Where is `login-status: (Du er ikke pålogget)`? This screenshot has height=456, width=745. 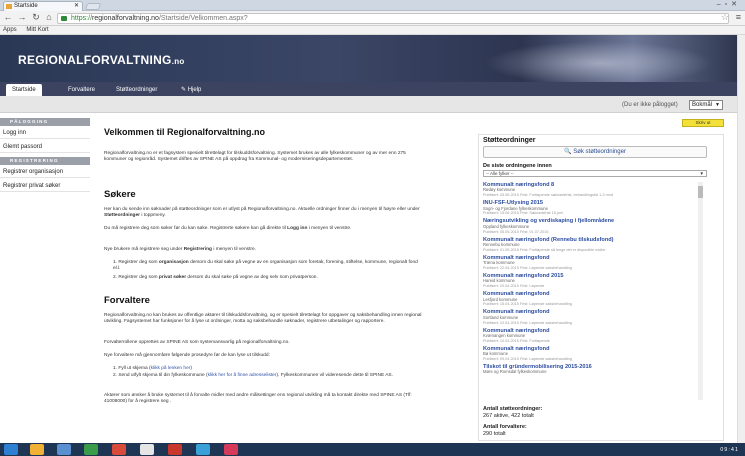
login-status: (Du er ikke pålogget) is located at coordinates (650, 105).